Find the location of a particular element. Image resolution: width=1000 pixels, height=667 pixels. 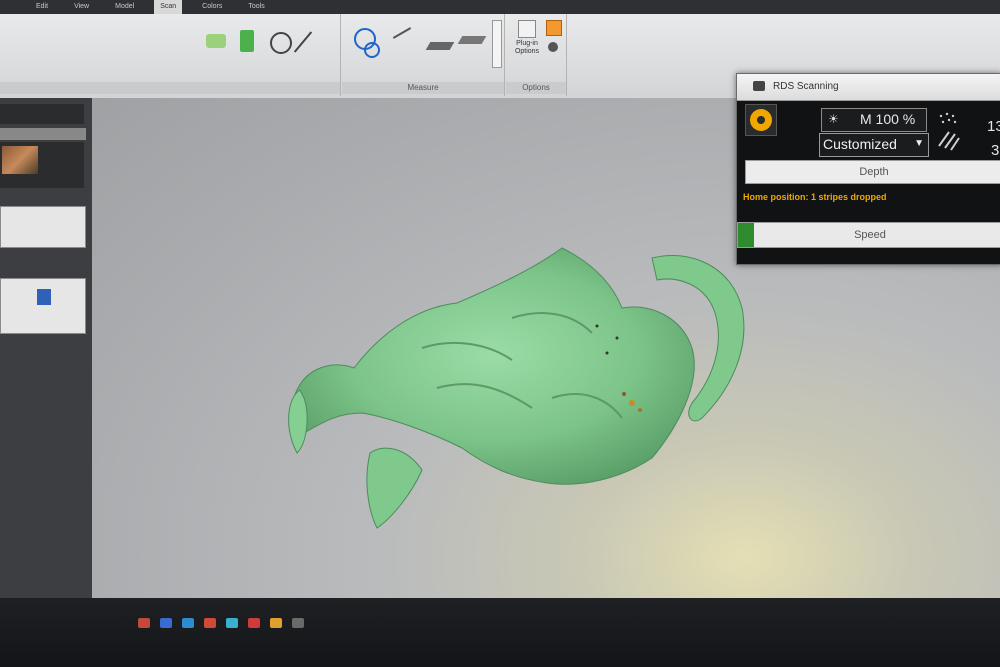

plane-tool-icon is located at coordinates (440, 46).